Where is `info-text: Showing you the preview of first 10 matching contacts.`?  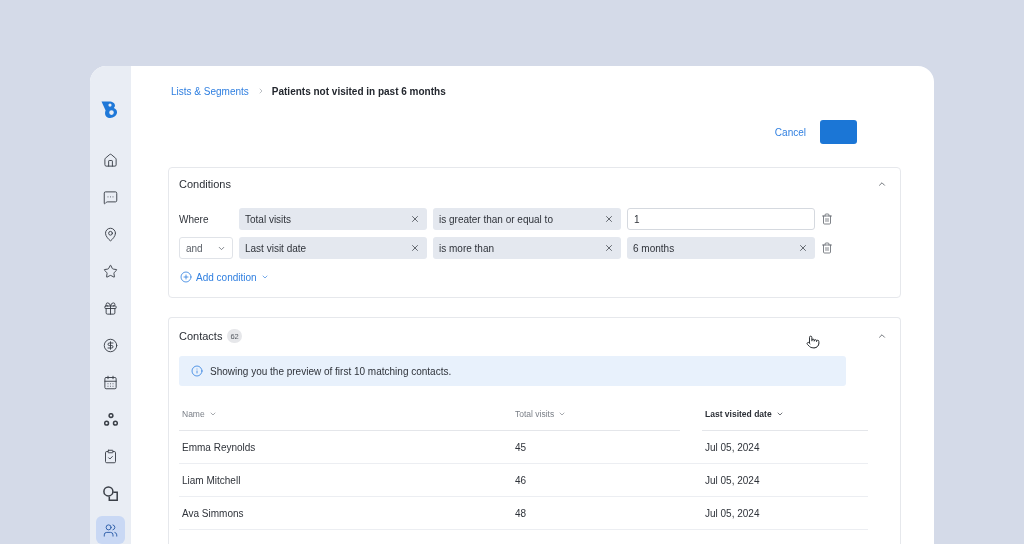 info-text: Showing you the preview of first 10 matching contacts. is located at coordinates (331, 371).